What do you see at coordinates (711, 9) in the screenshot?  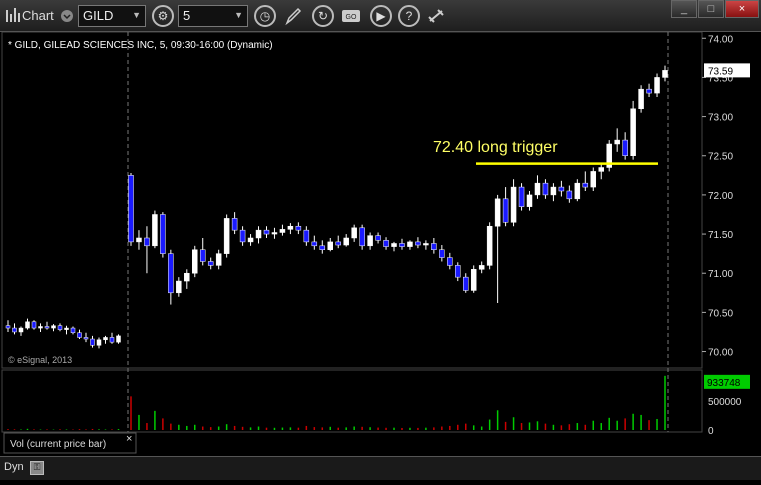 I see `maximize-button: □` at bounding box center [711, 9].